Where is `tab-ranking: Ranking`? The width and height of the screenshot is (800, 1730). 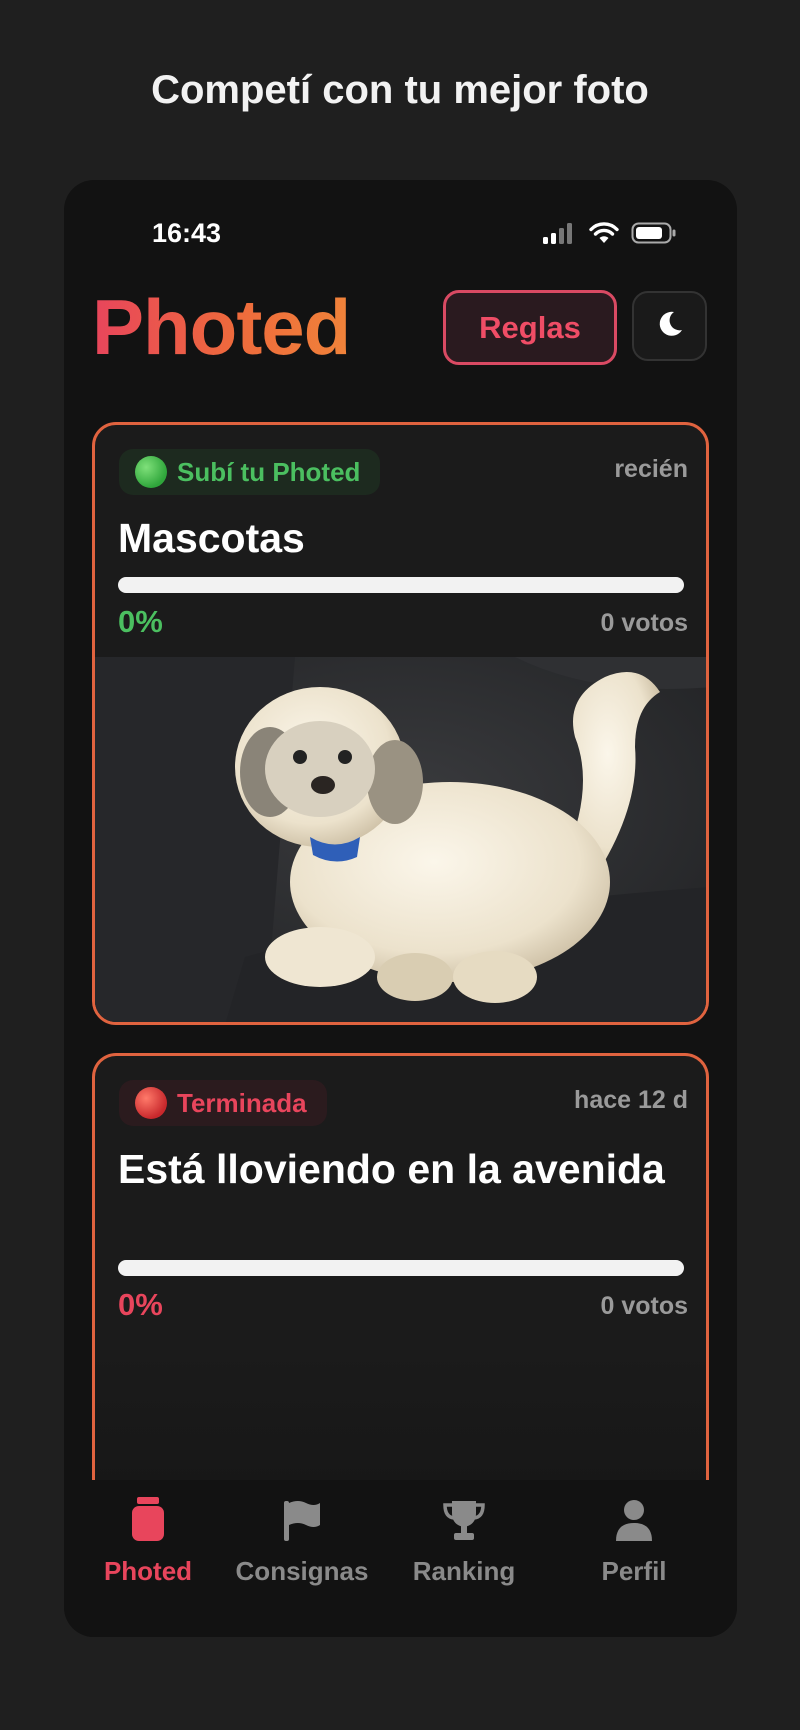 tab-ranking: Ranking is located at coordinates (464, 1543).